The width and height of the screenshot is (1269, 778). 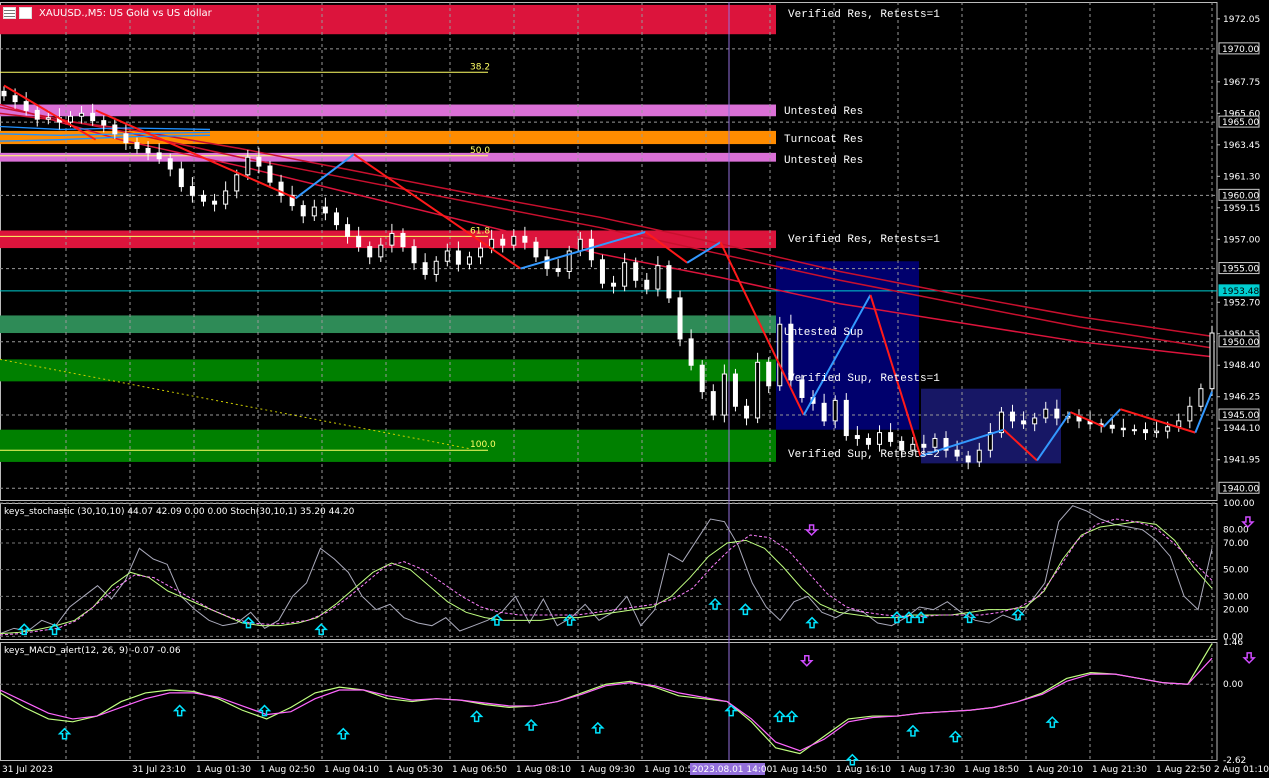 I want to click on time-label-18: 2 Aug 01:10, so click(x=1241, y=770).